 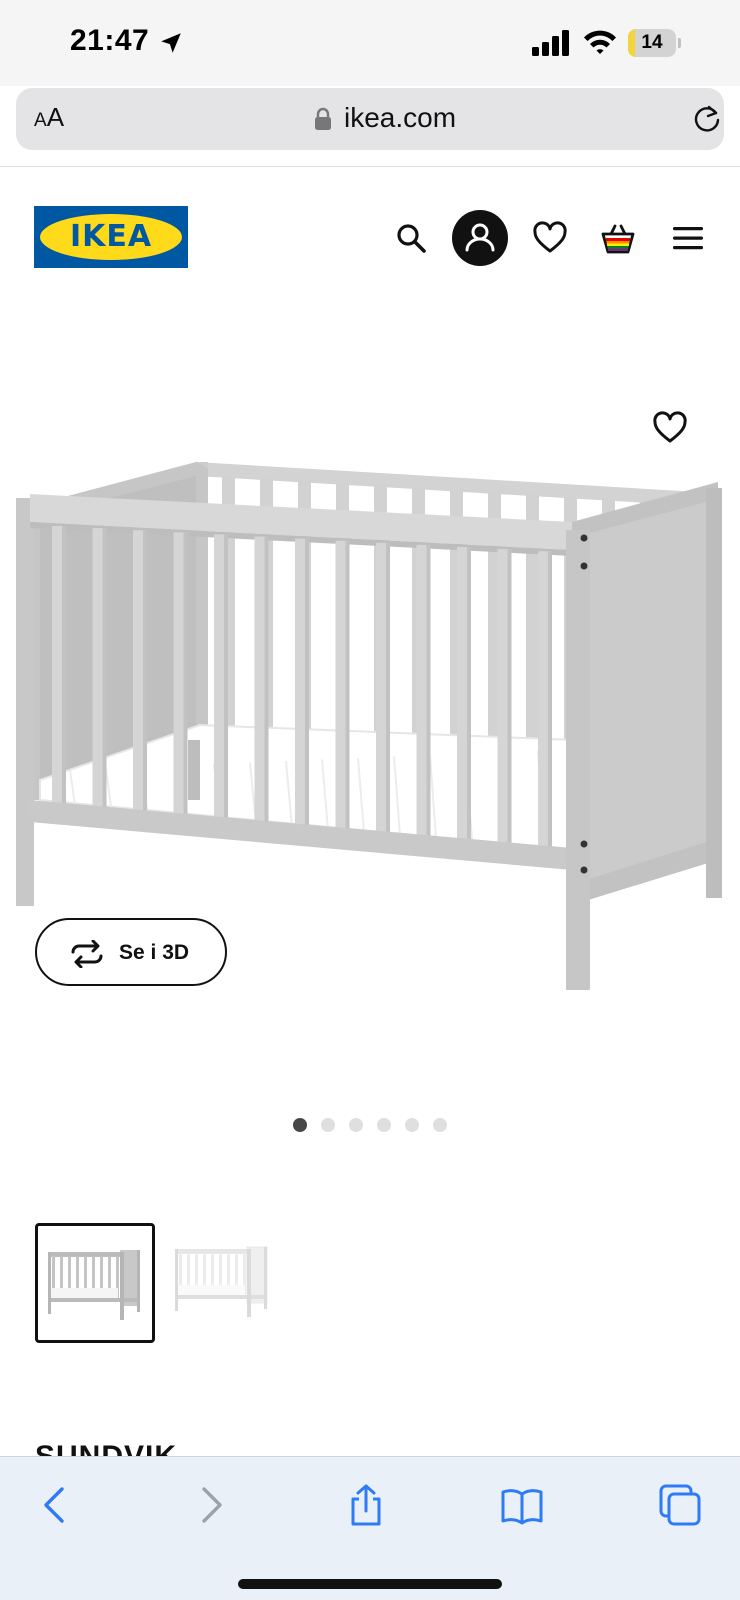 I want to click on address-bar: AA ikea.com, so click(x=370, y=119).